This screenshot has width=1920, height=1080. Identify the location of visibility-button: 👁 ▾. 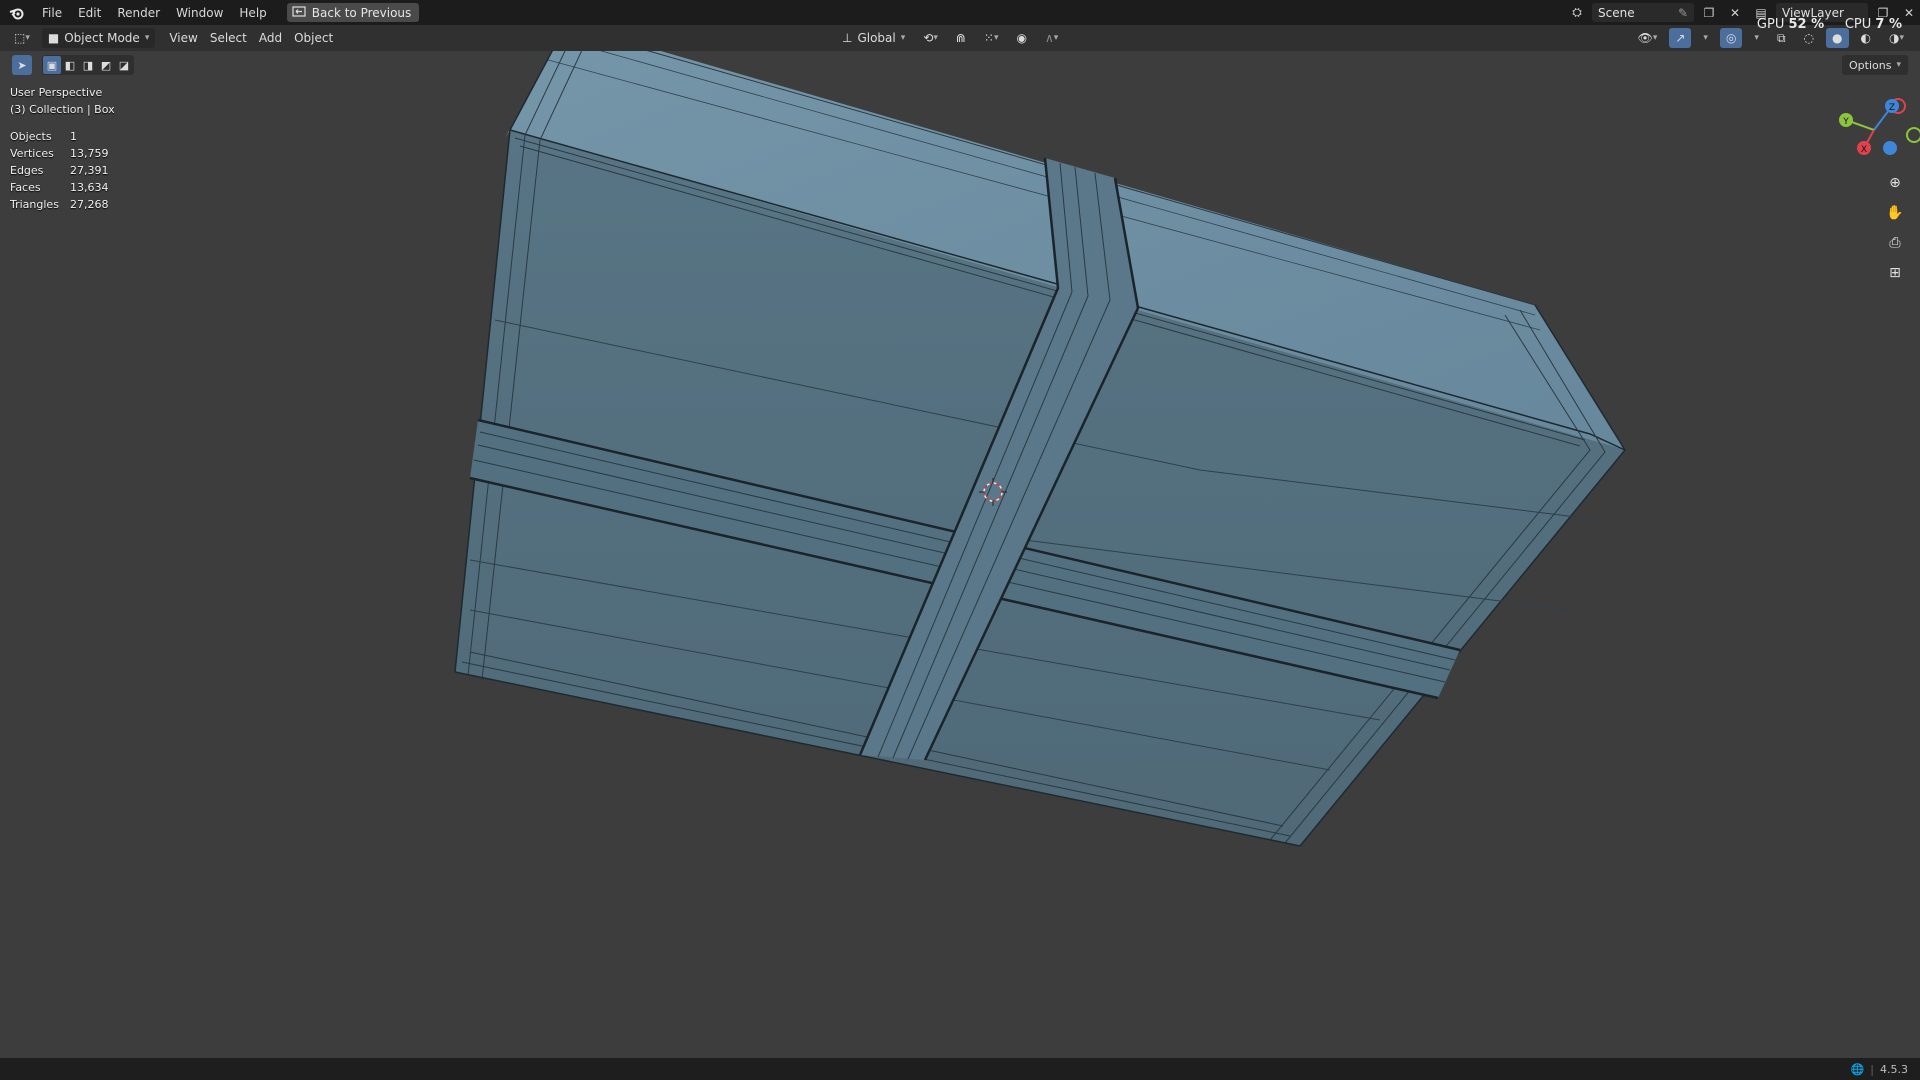
(1648, 38).